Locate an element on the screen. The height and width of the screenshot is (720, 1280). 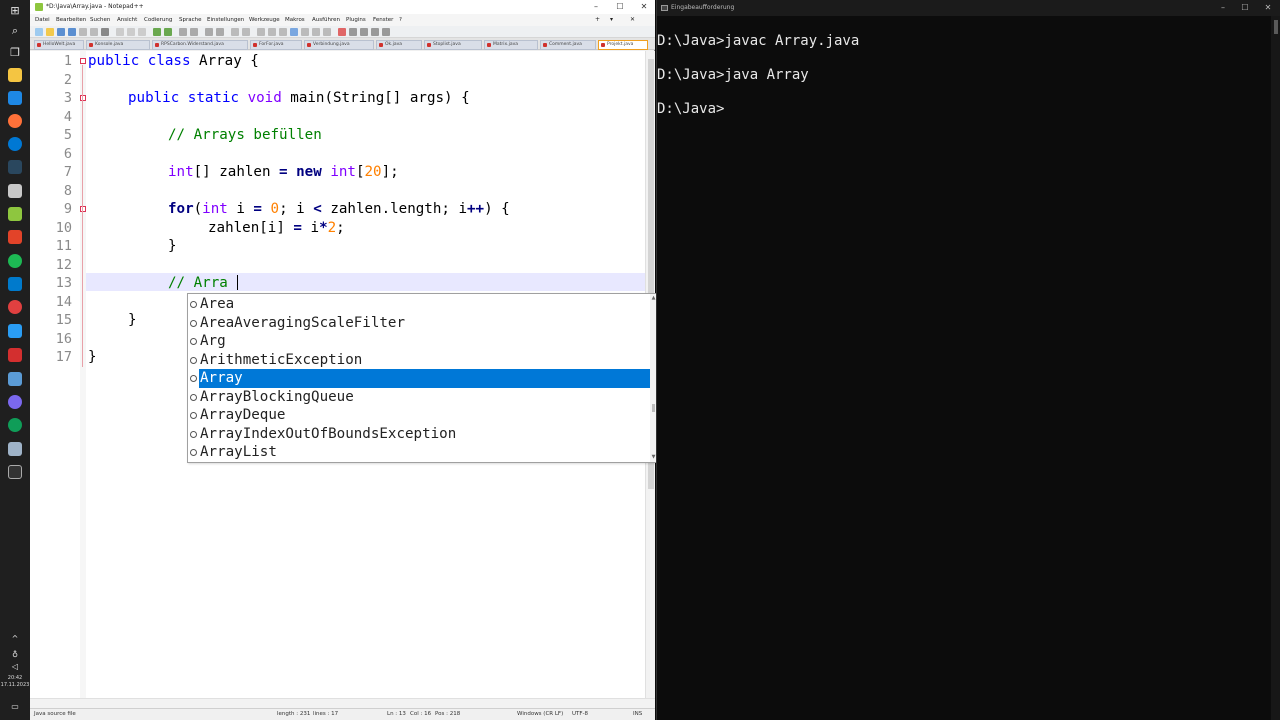
tab-ok: Ok.java is located at coordinates (399, 45).